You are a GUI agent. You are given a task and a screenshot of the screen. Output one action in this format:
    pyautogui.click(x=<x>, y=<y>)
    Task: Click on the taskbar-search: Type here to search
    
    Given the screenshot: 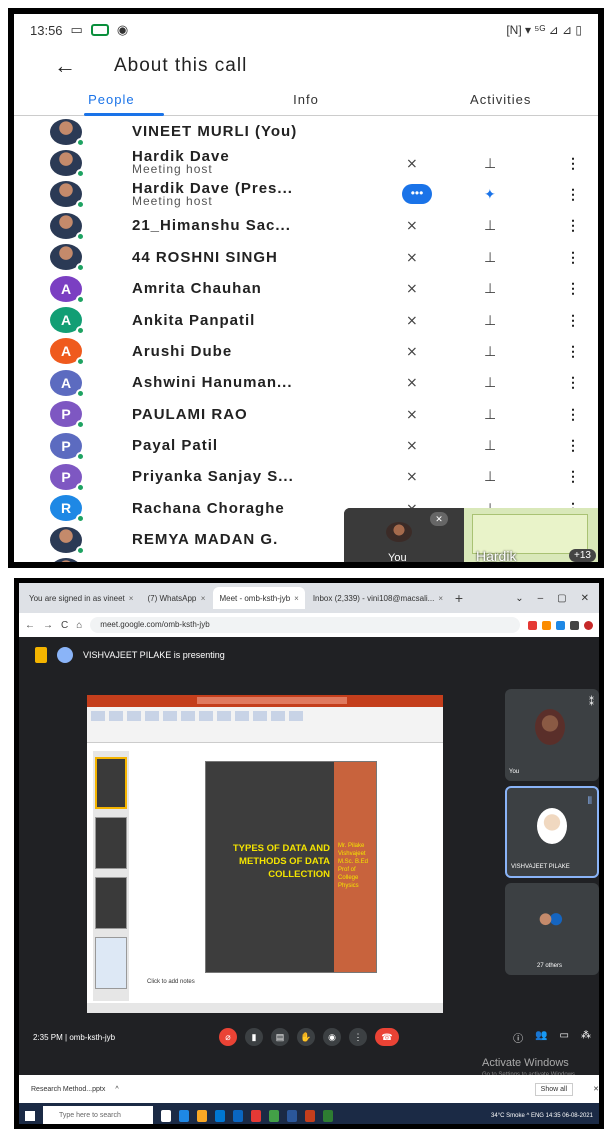 What is the action you would take?
    pyautogui.click(x=98, y=1115)
    